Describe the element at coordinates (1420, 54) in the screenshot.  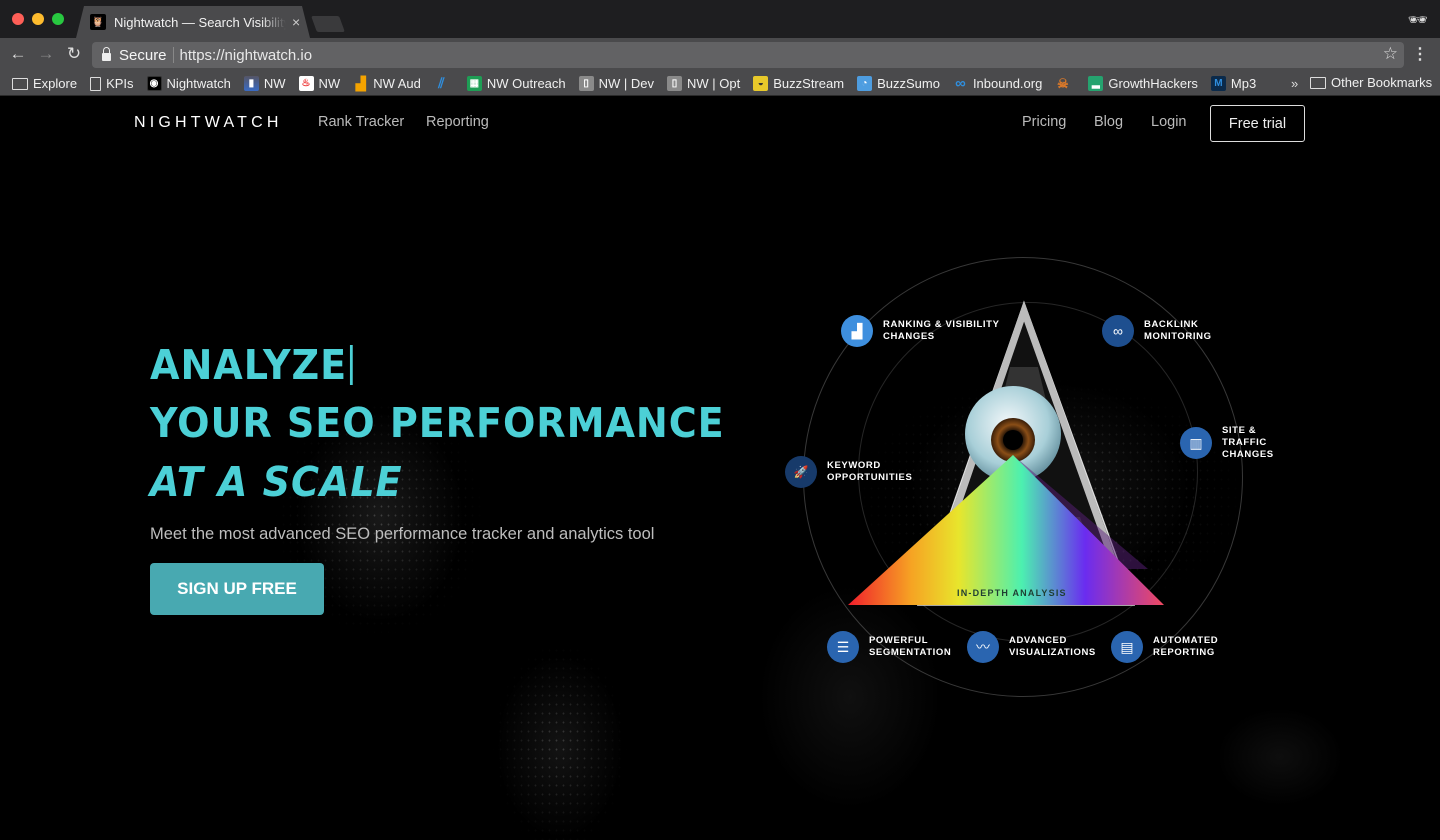
I see `browser-menu-icon: ⋮` at that location.